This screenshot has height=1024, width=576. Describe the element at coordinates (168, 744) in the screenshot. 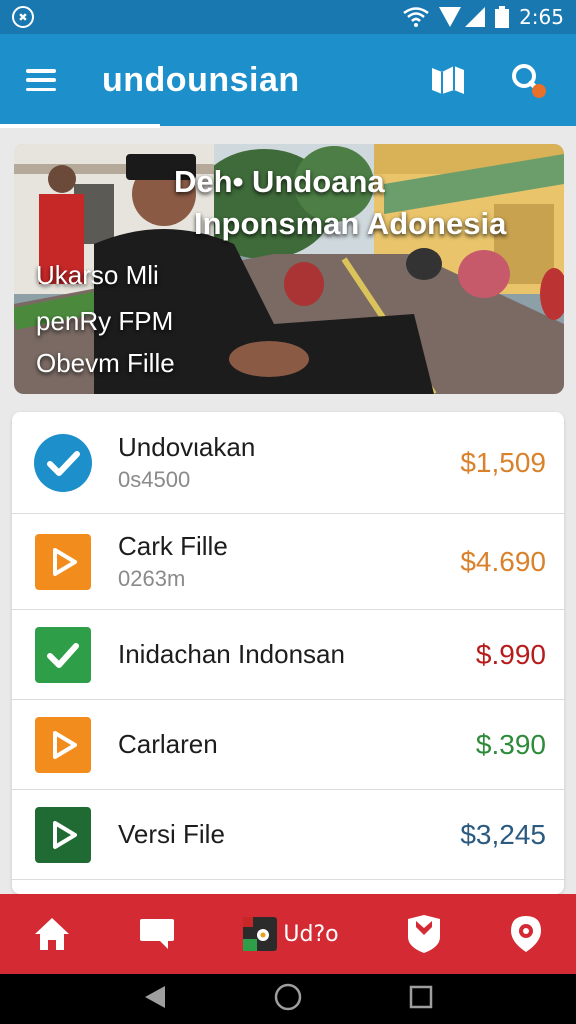

I see `item-name: Carlaren` at that location.